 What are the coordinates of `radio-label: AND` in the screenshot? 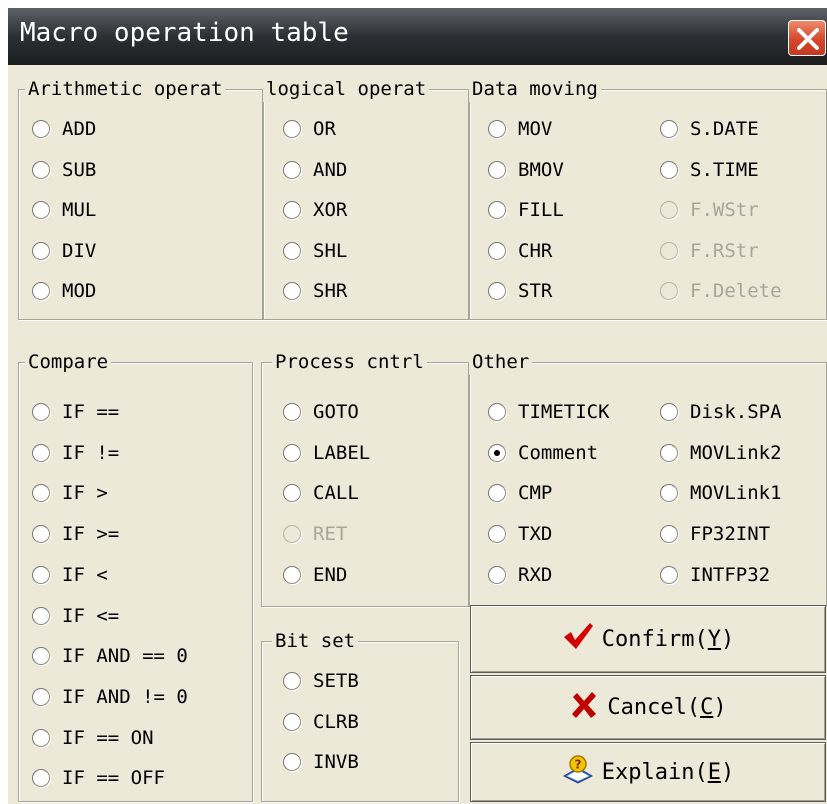 It's located at (330, 169).